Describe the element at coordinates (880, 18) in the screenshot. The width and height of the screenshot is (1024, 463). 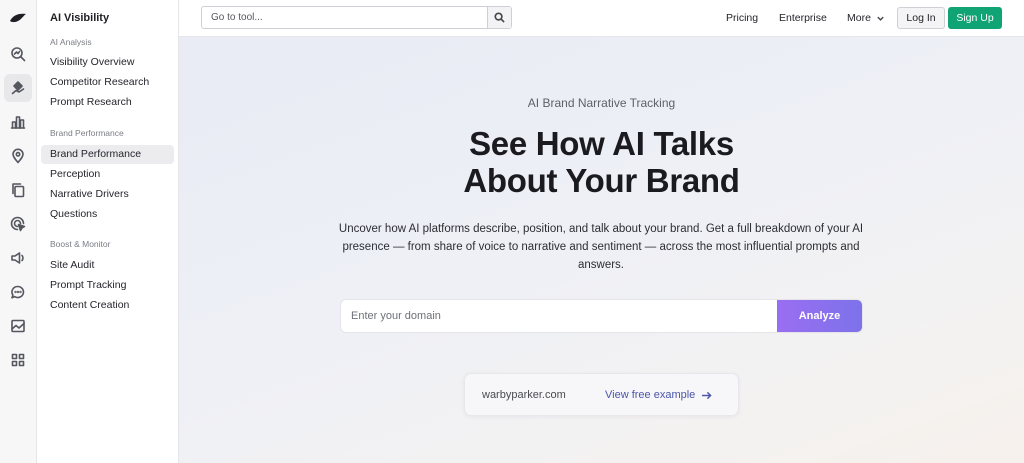
I see `chevron-down-icon` at that location.